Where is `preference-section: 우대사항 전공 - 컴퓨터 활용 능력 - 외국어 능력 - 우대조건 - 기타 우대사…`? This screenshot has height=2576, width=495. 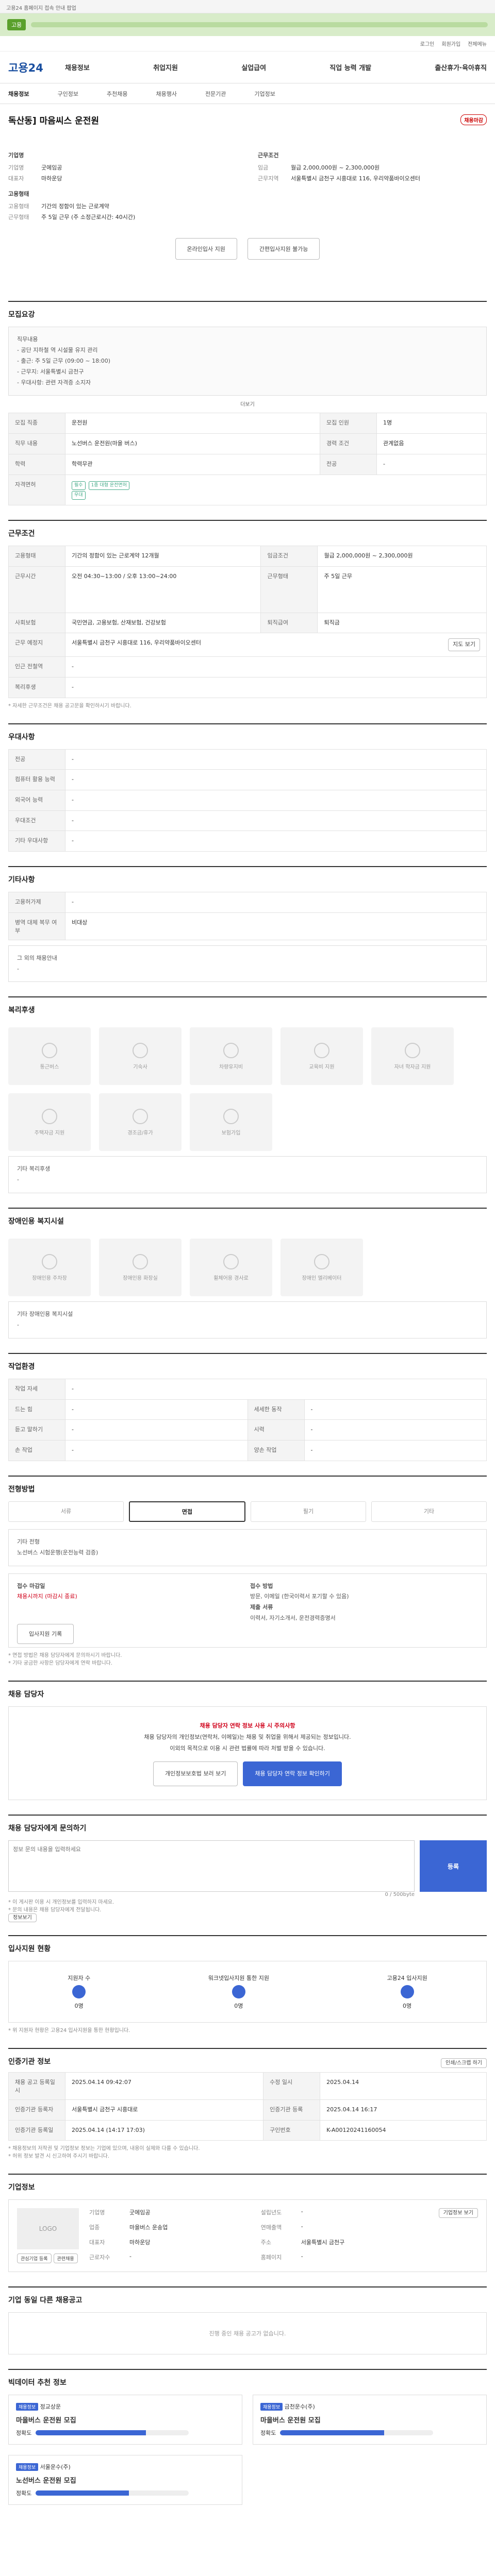
preference-section: 우대사항 전공 - 컴퓨터 활용 능력 - 외국어 능력 - 우대조건 - 기타 우대사… is located at coordinates (247, 787).